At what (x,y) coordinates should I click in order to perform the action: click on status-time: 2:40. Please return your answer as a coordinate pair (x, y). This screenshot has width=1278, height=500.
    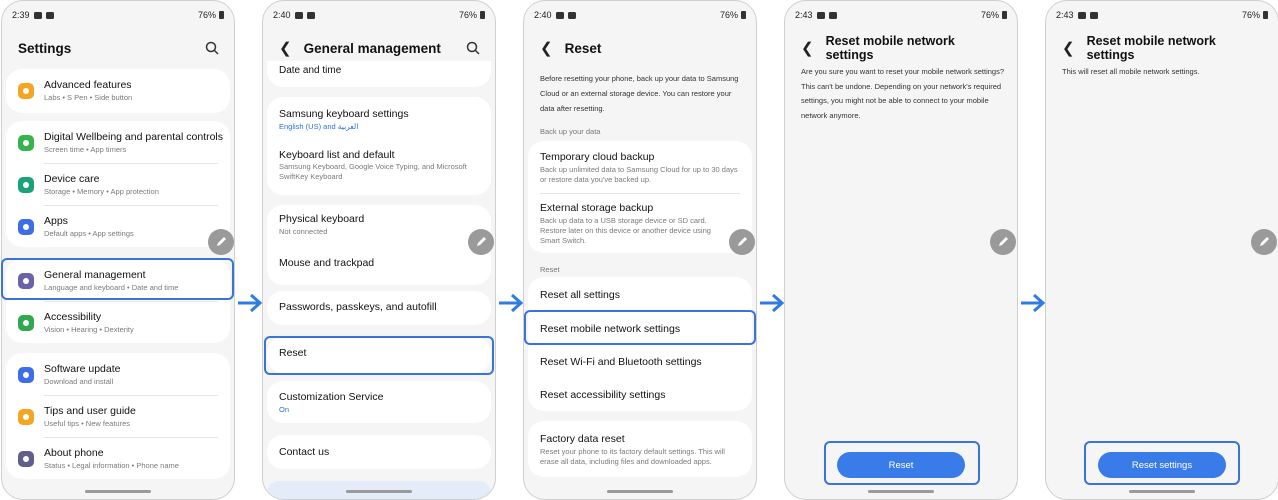
    Looking at the image, I should click on (282, 15).